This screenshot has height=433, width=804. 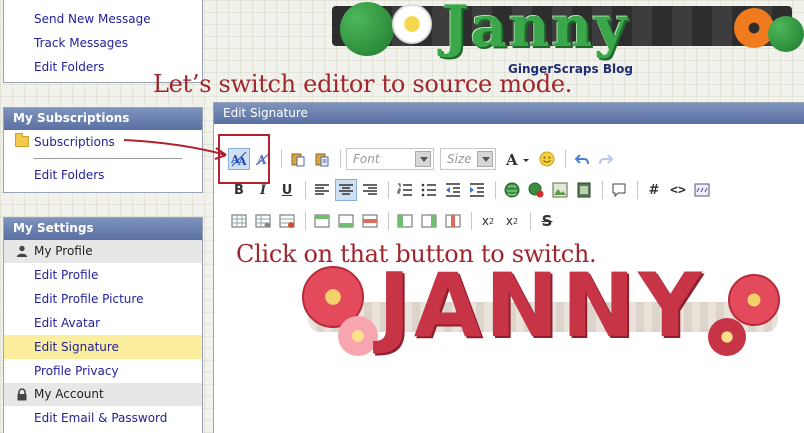 What do you see at coordinates (322, 221) in the screenshot?
I see `insert-row-above-icon` at bounding box center [322, 221].